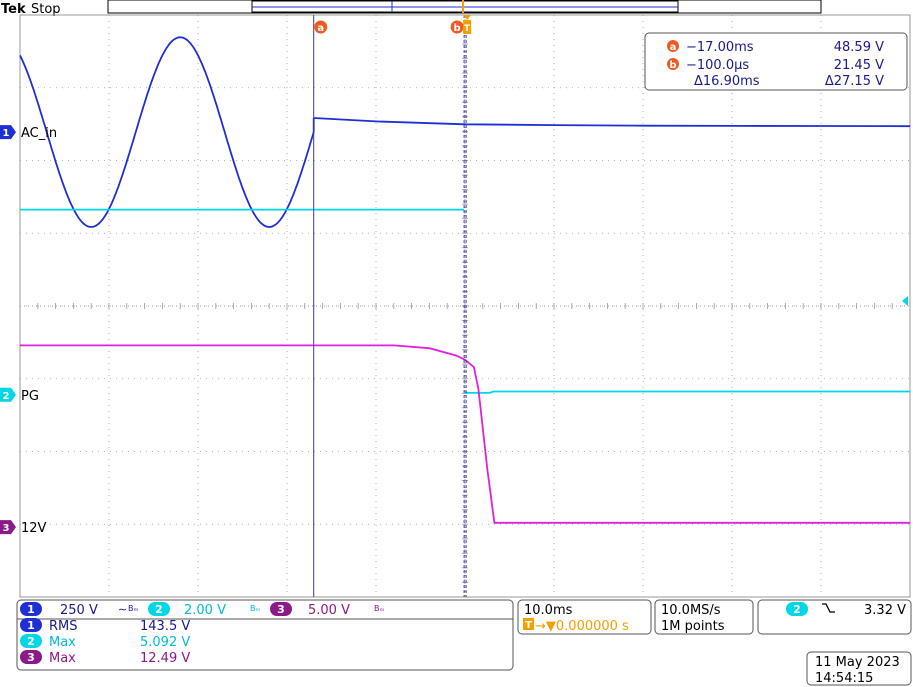  Describe the element at coordinates (281, 609) in the screenshot. I see `ch3-scale-number: 3` at that location.